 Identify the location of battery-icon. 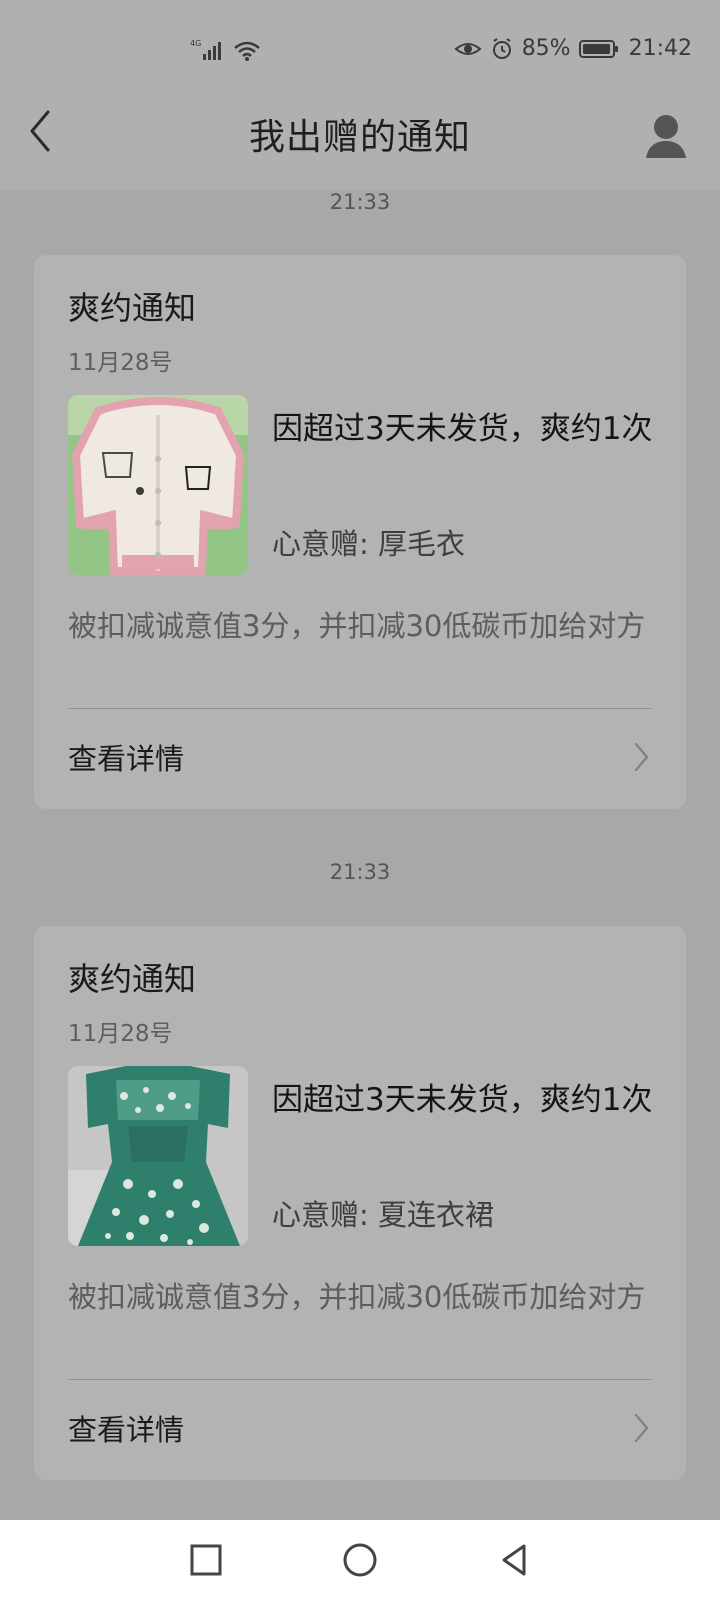
(599, 49).